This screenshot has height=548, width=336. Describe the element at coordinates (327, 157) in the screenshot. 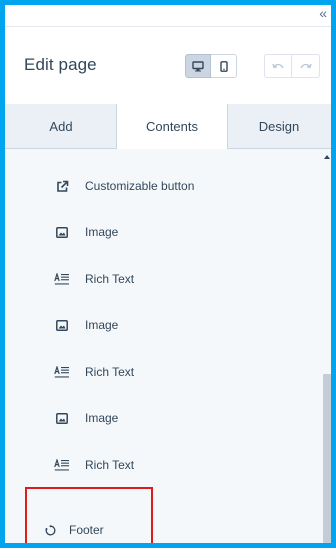

I see `scroll-up-arrow-icon` at that location.